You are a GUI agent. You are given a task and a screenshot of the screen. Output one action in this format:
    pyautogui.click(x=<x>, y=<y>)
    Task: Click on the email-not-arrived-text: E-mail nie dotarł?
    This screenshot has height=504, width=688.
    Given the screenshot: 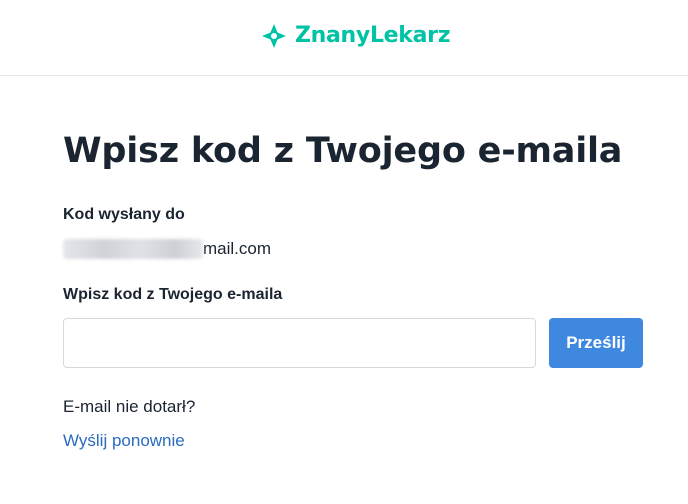 What is the action you would take?
    pyautogui.click(x=129, y=406)
    